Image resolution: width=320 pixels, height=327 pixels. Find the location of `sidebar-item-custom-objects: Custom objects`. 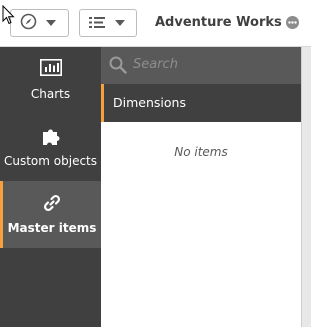

sidebar-item-custom-objects: Custom objects is located at coordinates (50, 147).